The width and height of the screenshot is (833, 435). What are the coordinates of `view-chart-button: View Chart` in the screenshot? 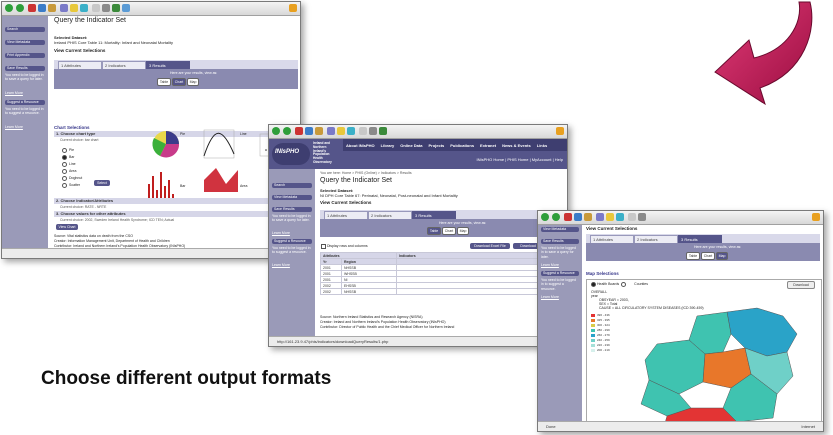 It's located at (67, 227).